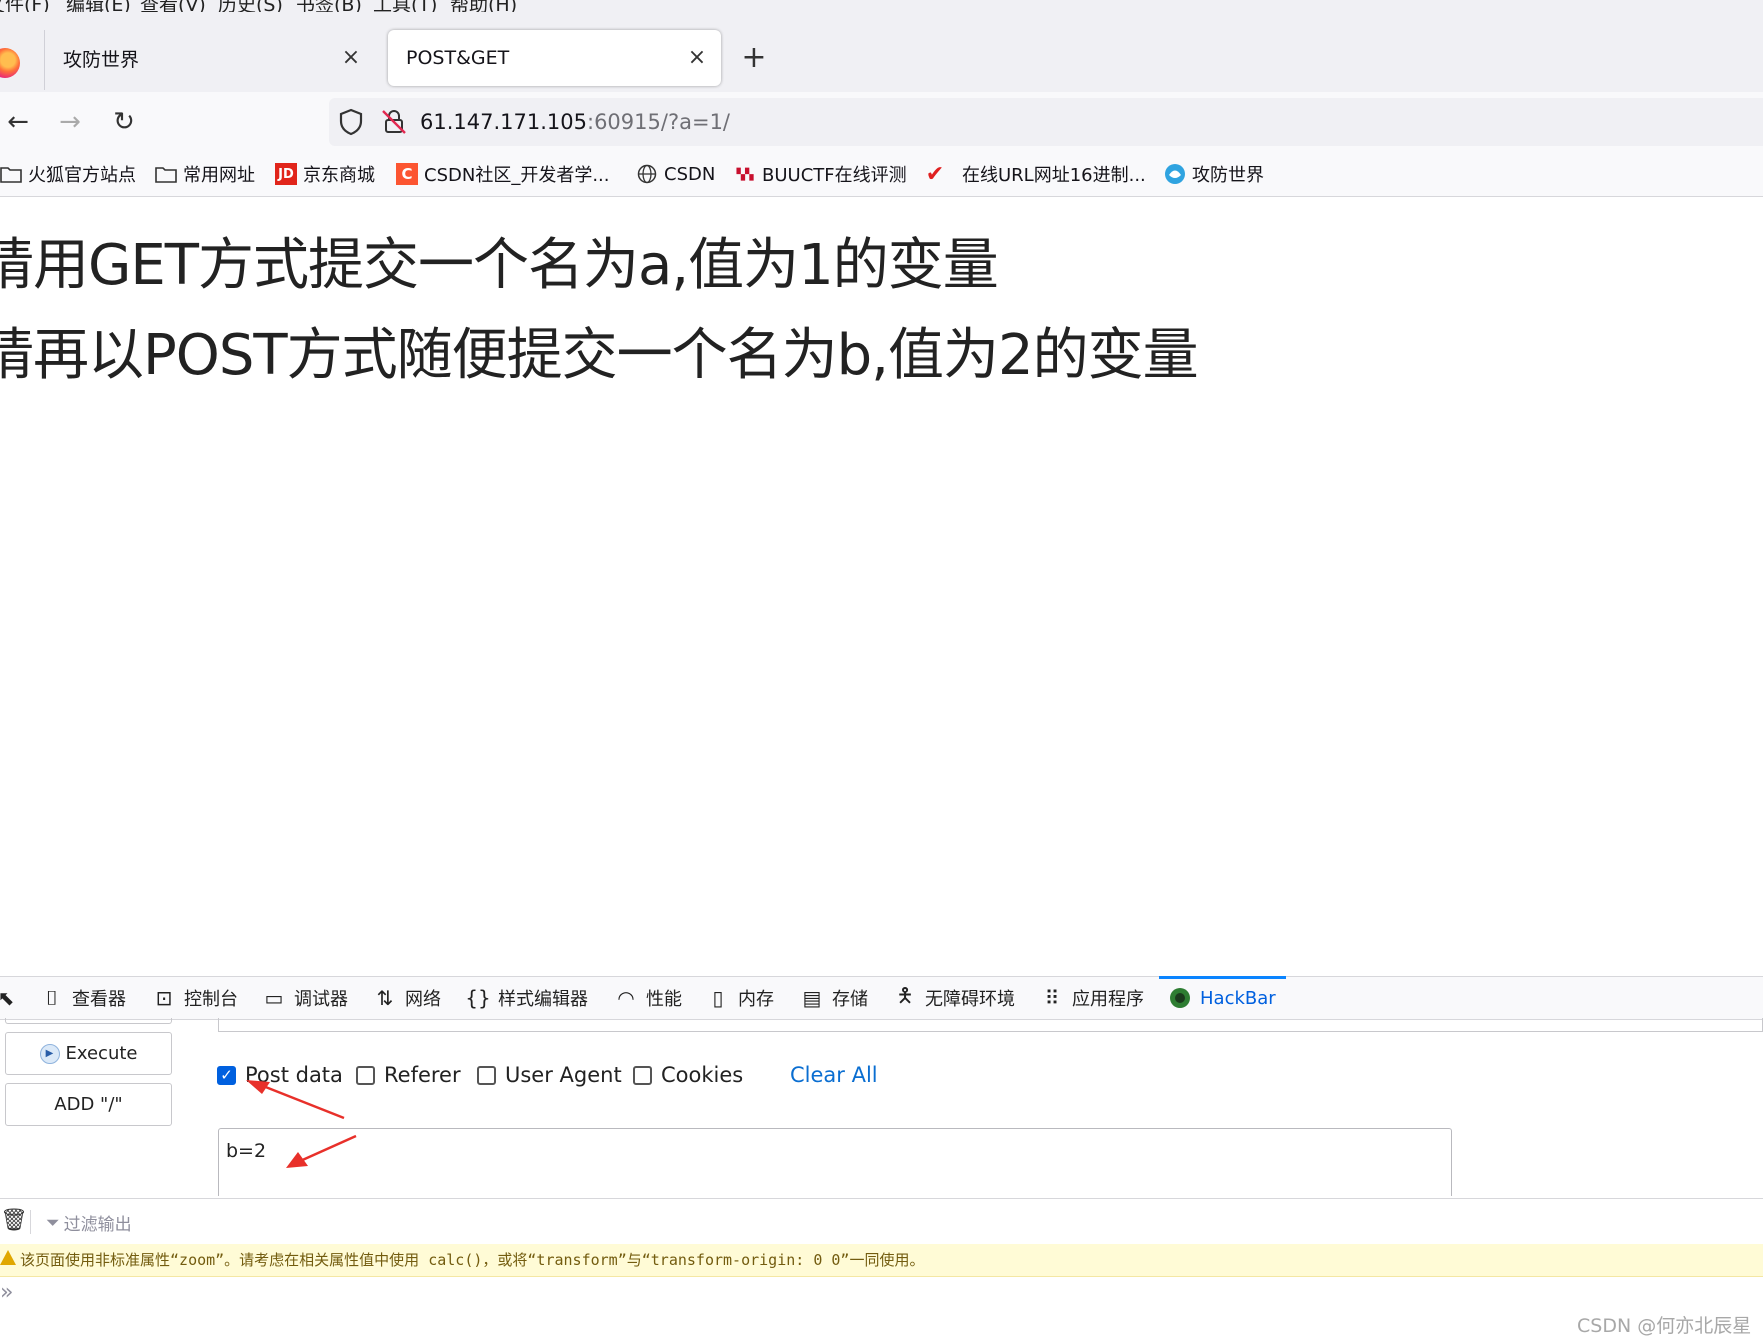  What do you see at coordinates (702, 1075) in the screenshot?
I see `checkbox-label: Cookies` at bounding box center [702, 1075].